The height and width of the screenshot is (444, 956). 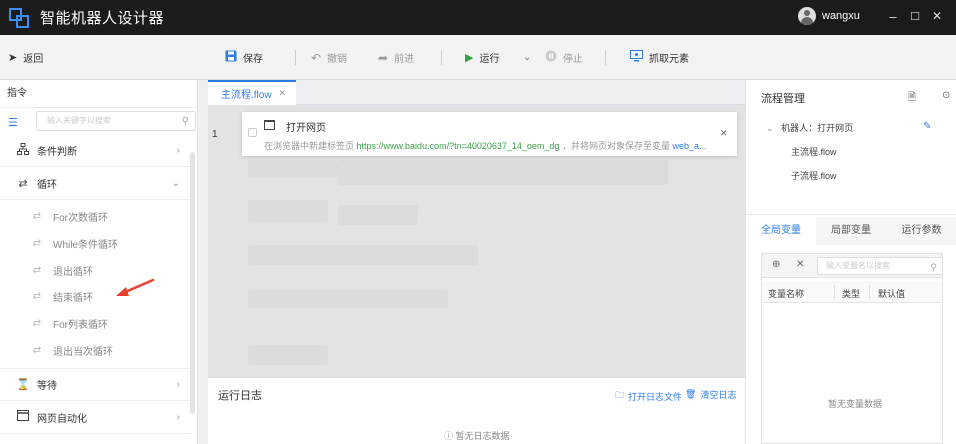 I want to click on close-tab-icon: ✕, so click(x=283, y=93).